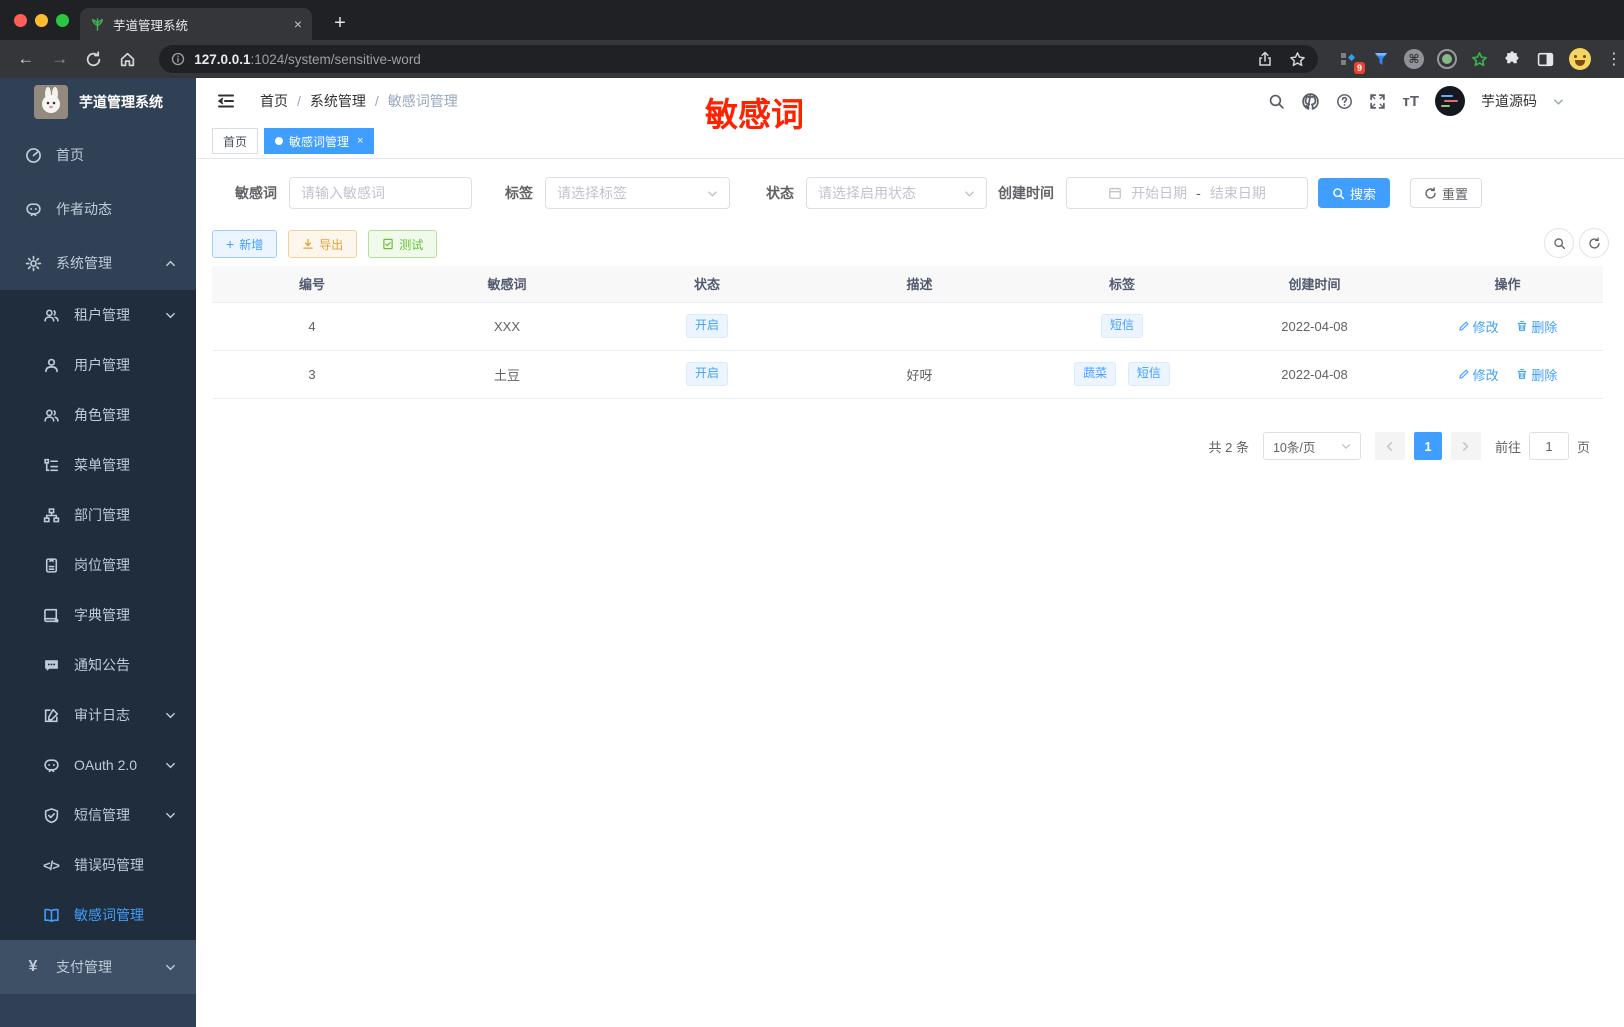  I want to click on add-button: + 新增, so click(245, 244).